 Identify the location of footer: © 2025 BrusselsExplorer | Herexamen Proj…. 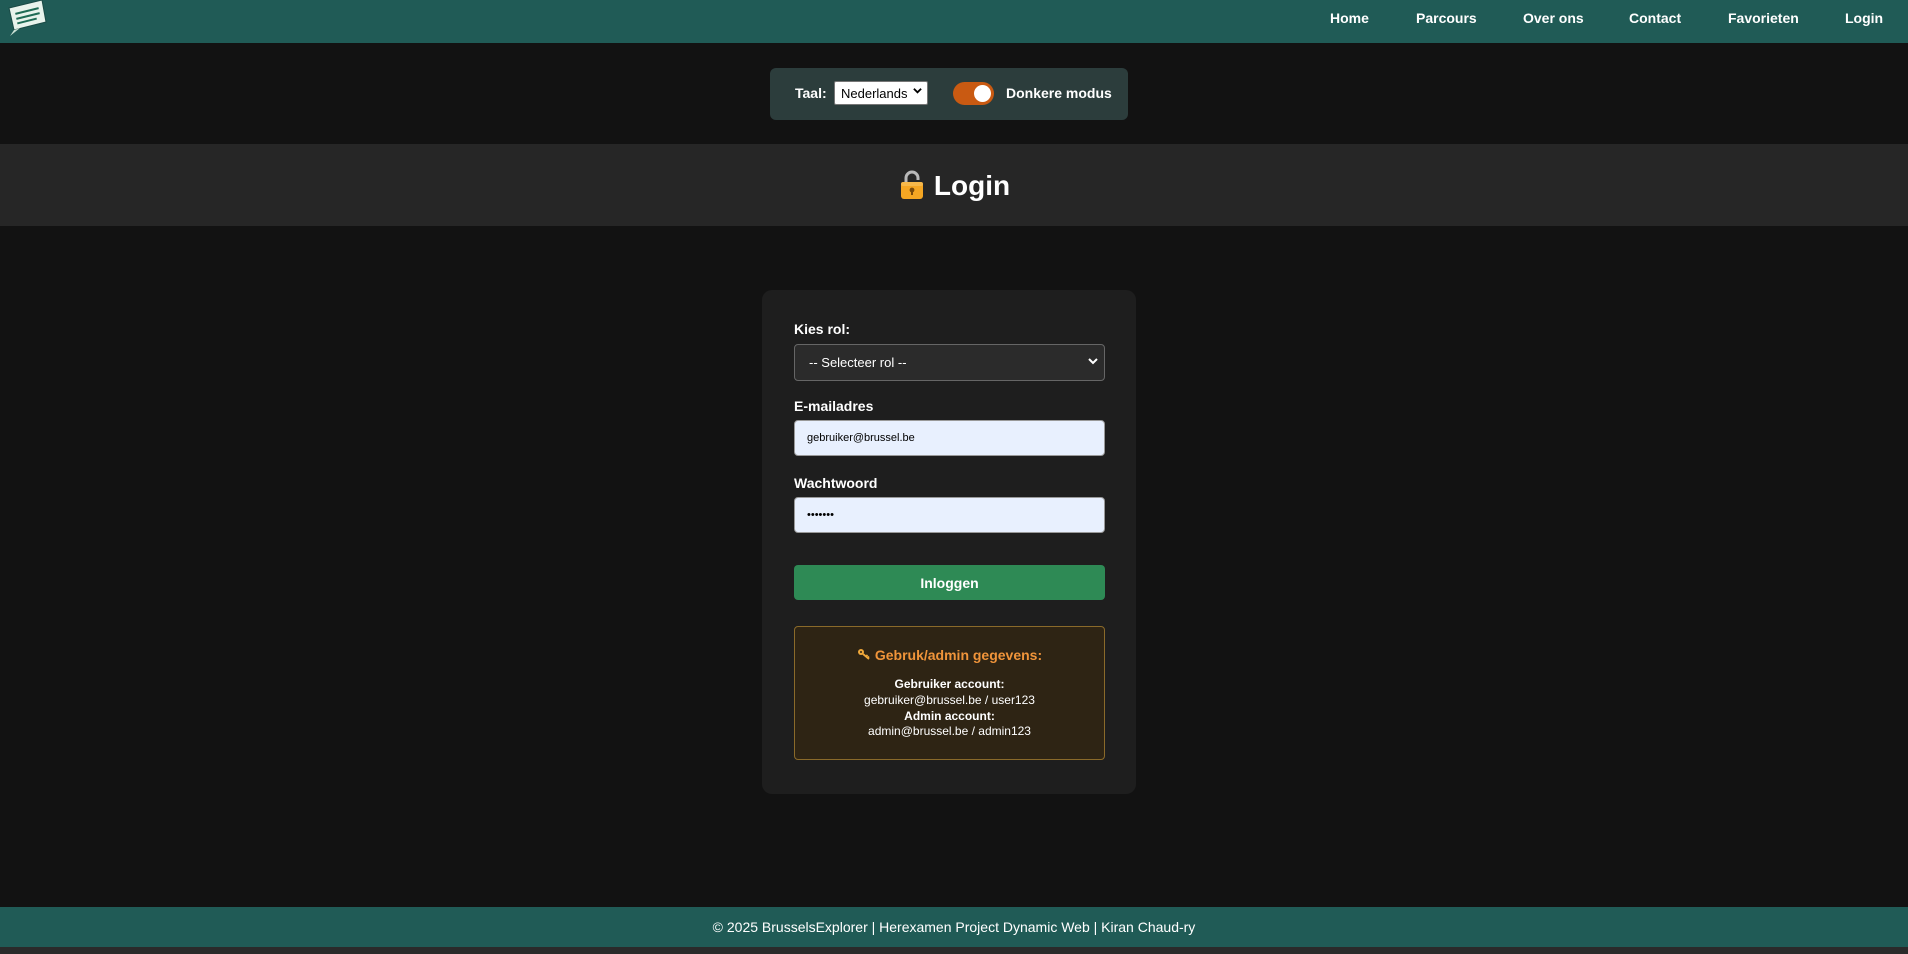
(954, 927).